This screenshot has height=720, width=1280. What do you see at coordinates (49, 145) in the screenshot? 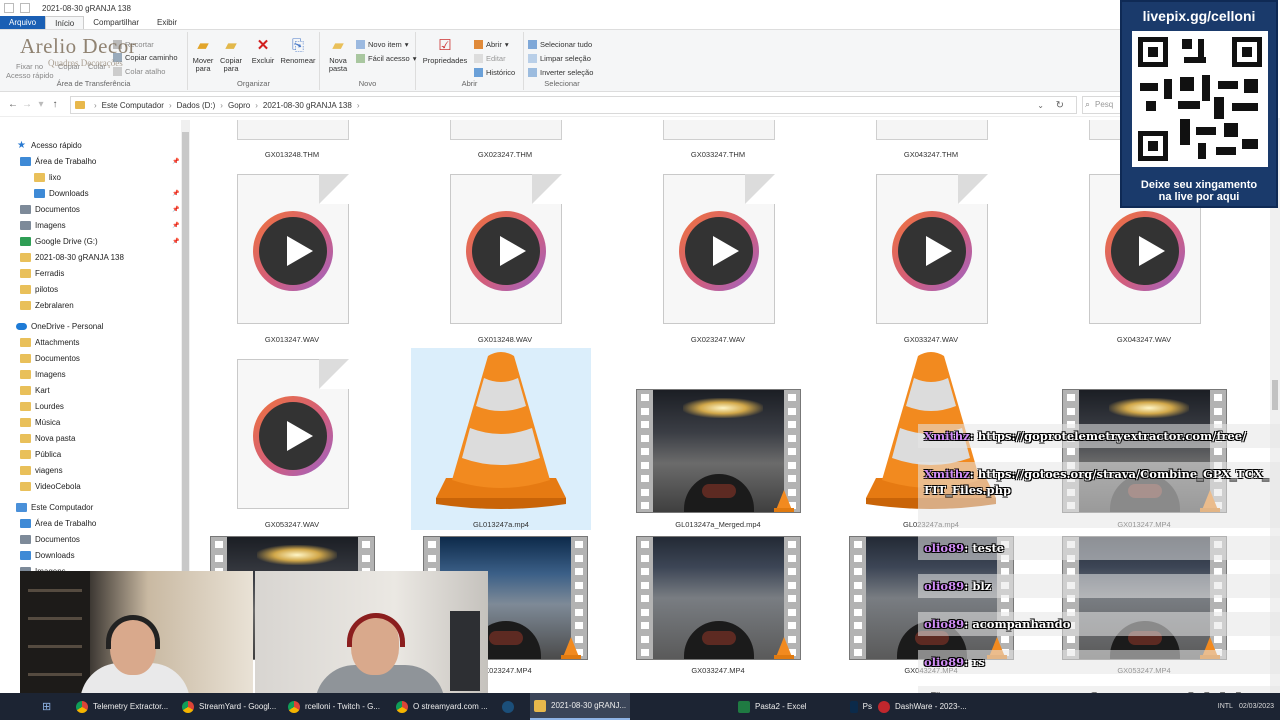
I see `sidebar-item: ★ Acesso rápido` at bounding box center [49, 145].